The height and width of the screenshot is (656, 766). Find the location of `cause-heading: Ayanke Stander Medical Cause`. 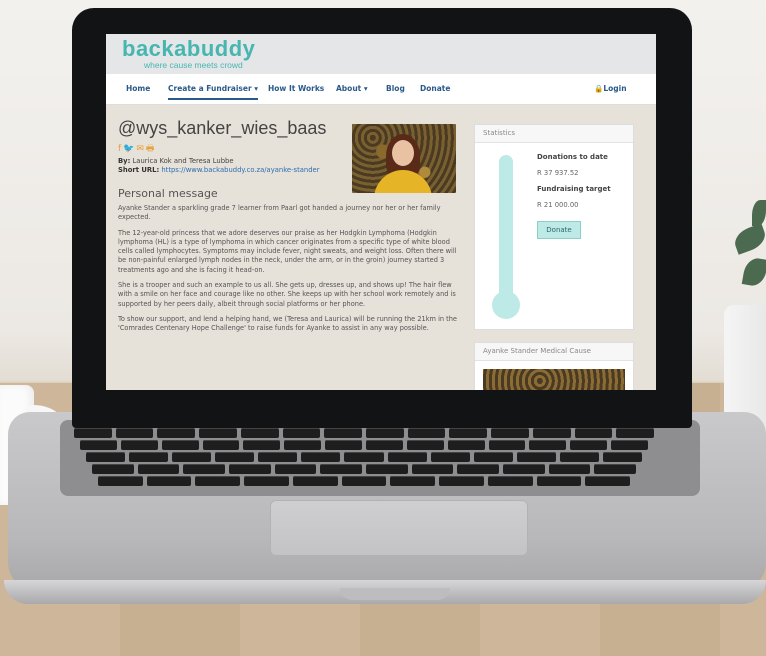

cause-heading: Ayanke Stander Medical Cause is located at coordinates (554, 352).